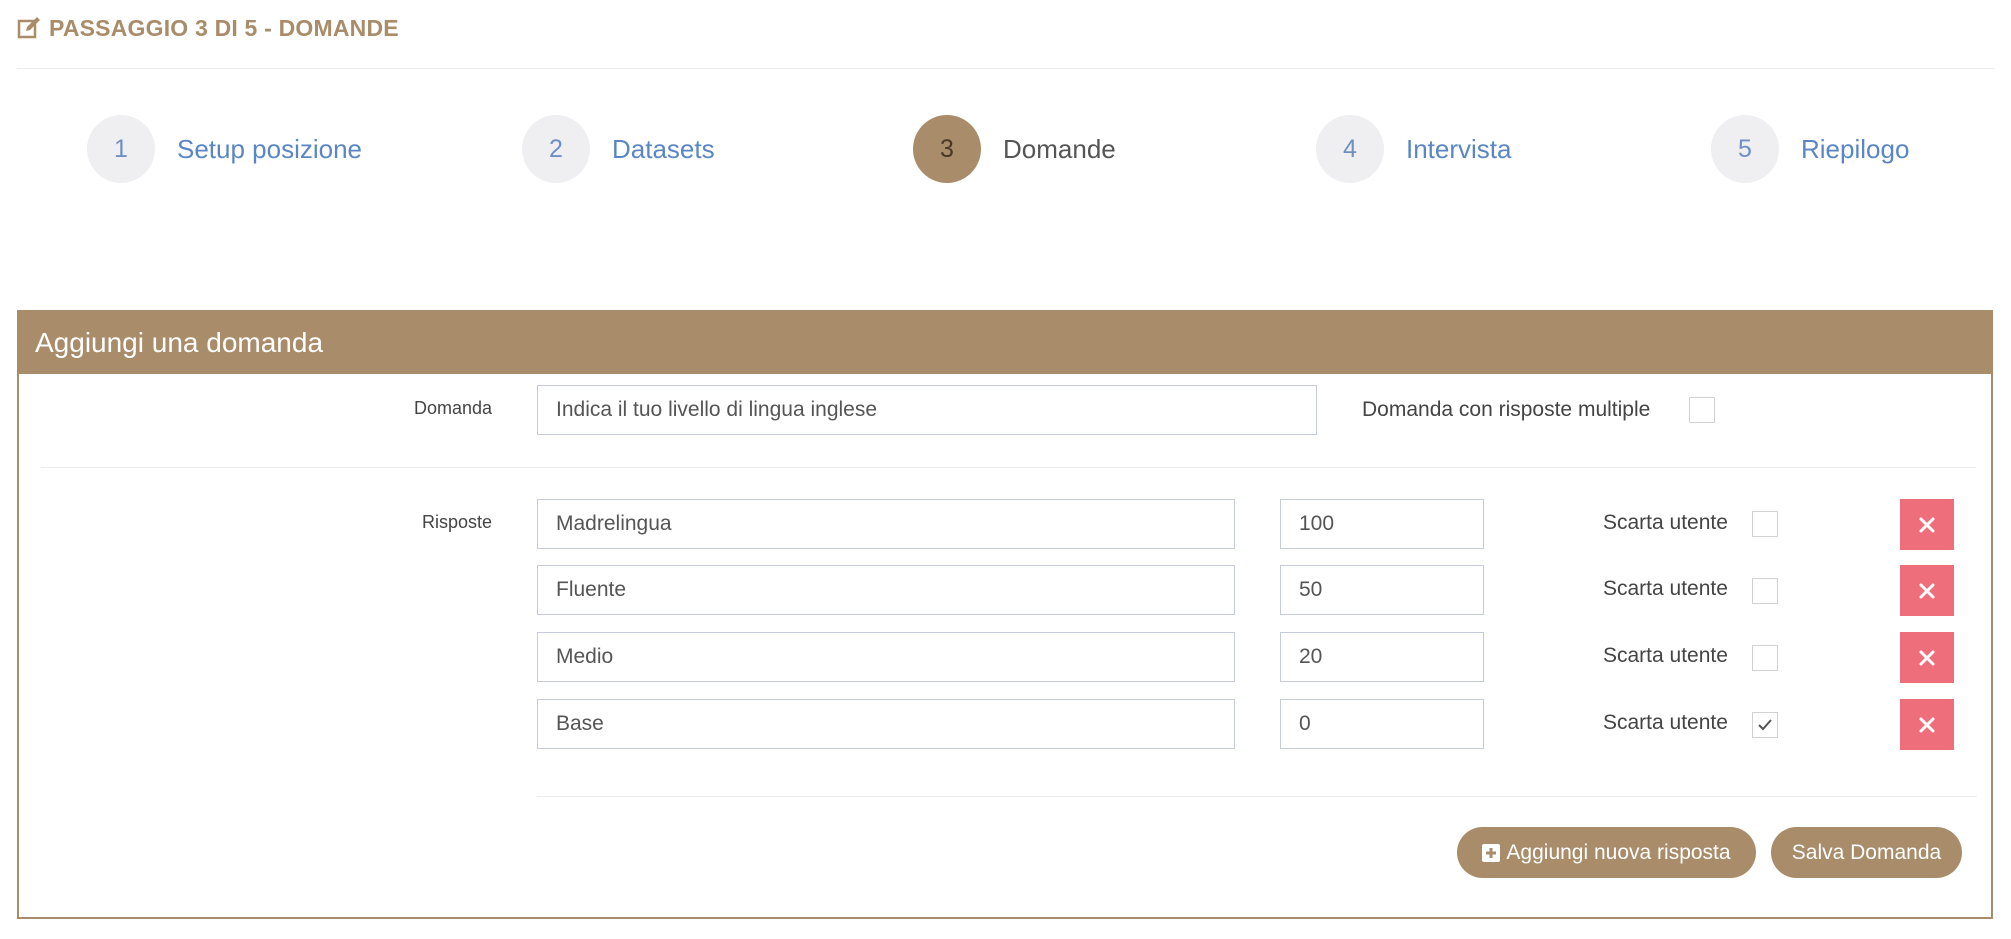 The image size is (2011, 939). I want to click on question-label: Domanda, so click(452, 408).